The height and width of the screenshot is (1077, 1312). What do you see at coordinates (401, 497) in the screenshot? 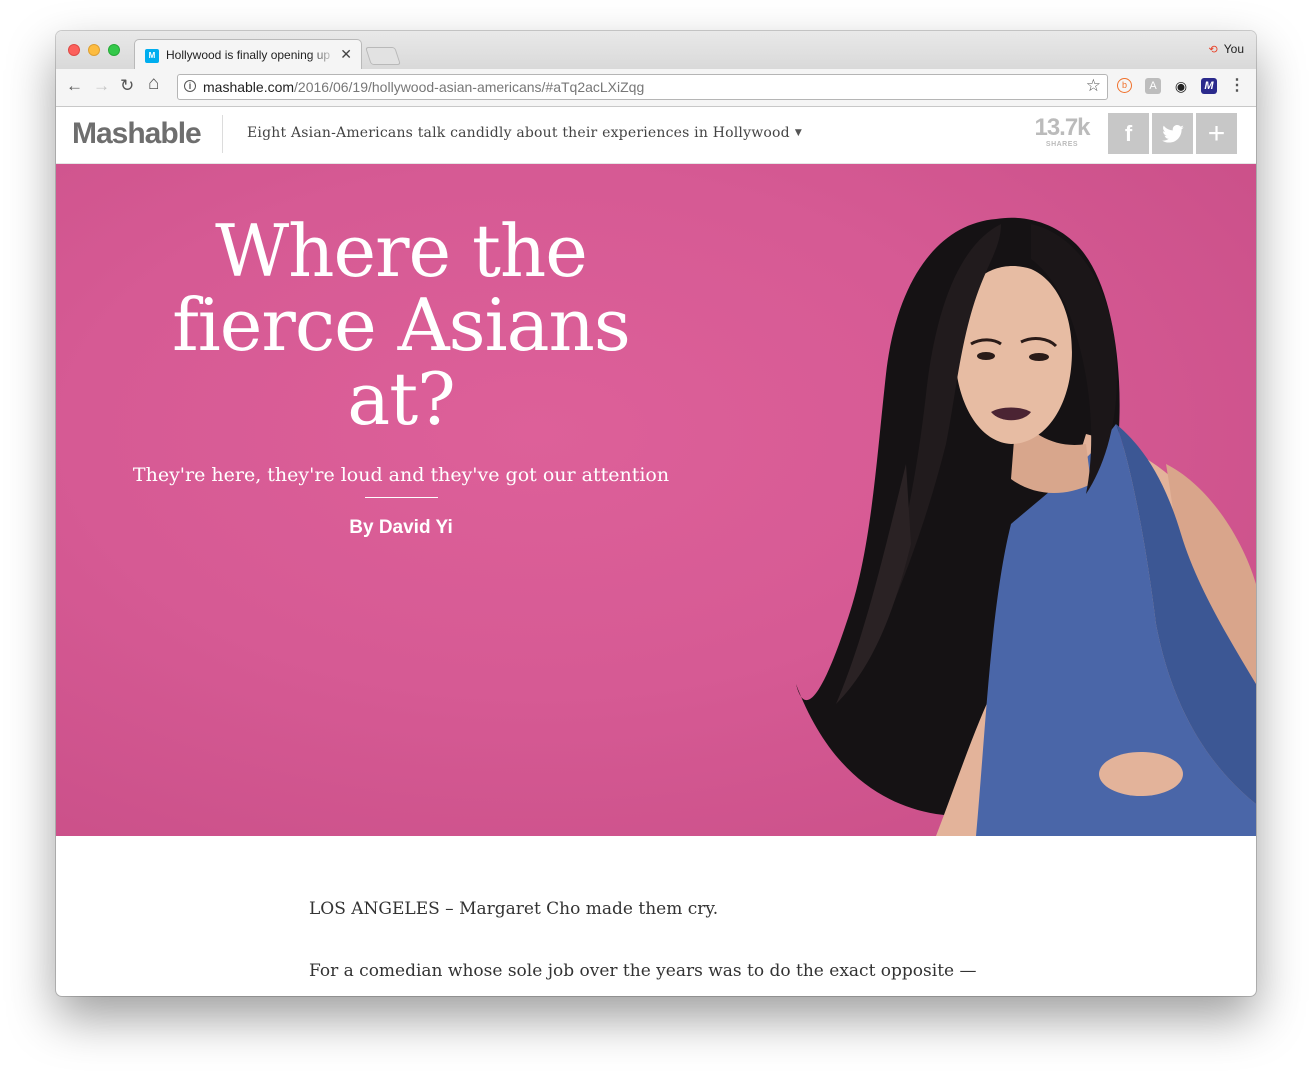
I see `hero-divider` at bounding box center [401, 497].